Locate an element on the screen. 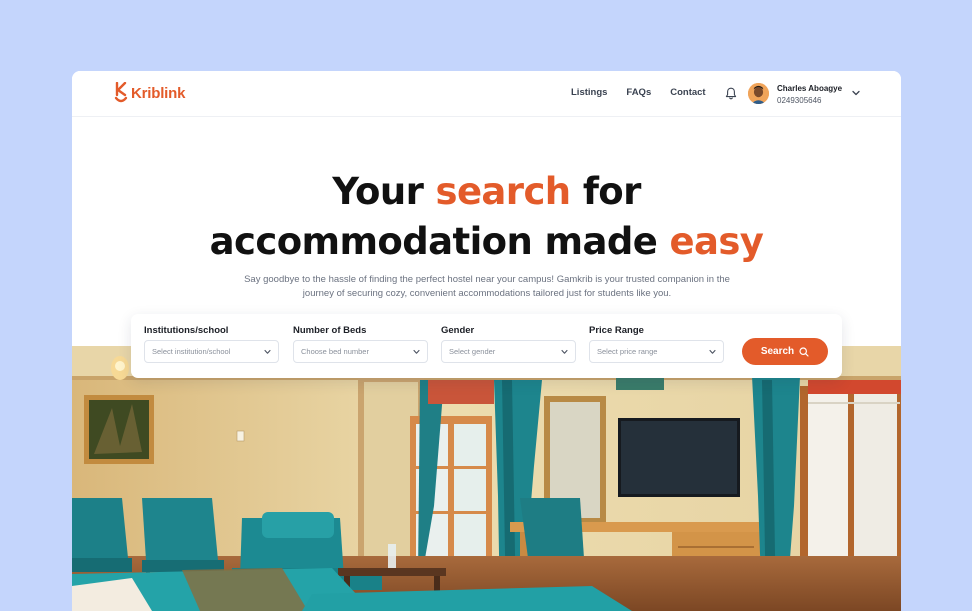  avatar is located at coordinates (758, 93).